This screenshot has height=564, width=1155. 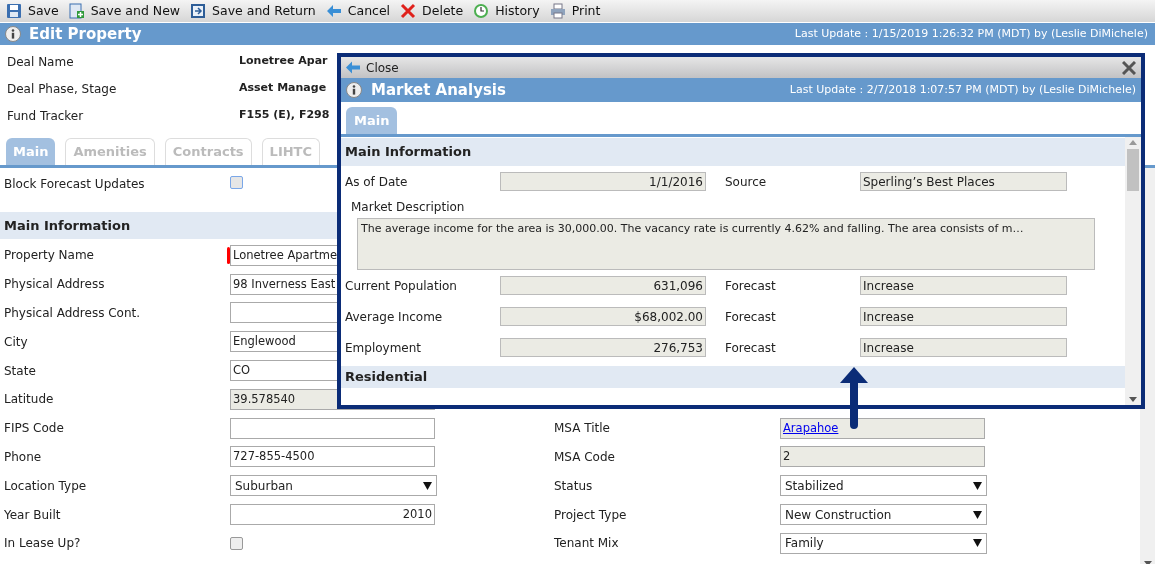 I want to click on text-field: 727-855-4500, so click(x=332, y=457).